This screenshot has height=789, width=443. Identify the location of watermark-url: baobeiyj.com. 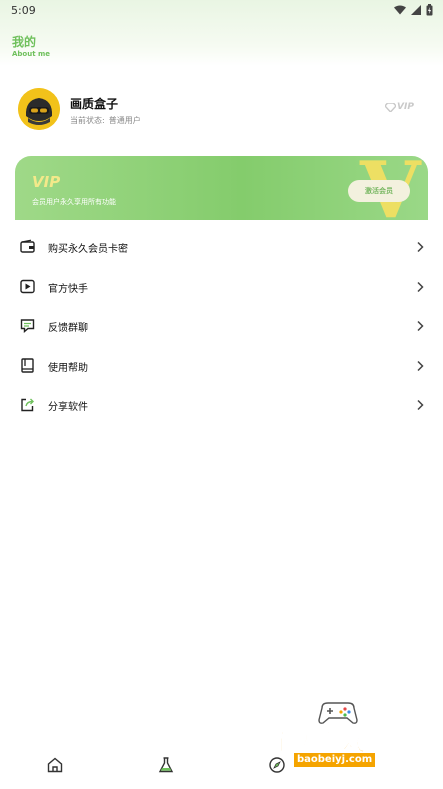
(335, 760).